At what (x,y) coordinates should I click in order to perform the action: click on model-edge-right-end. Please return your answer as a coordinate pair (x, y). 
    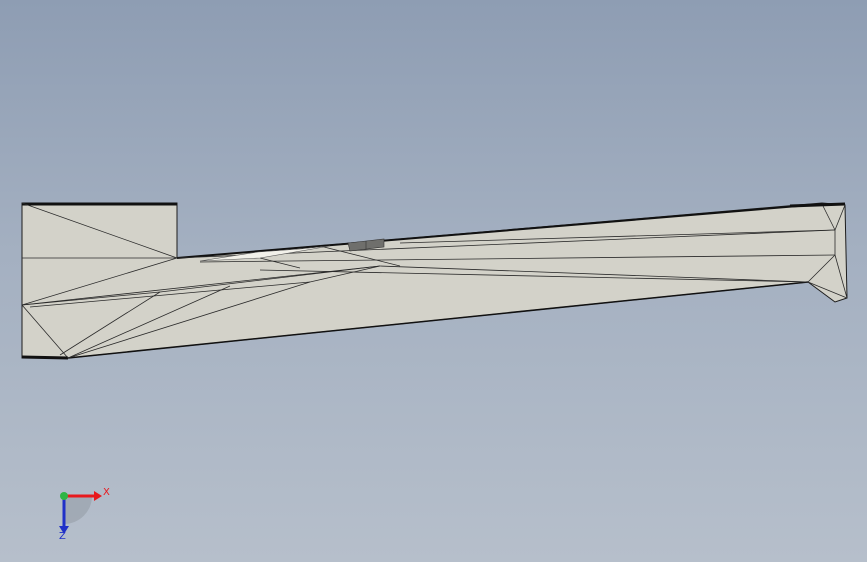
    Looking at the image, I should click on (817, 205).